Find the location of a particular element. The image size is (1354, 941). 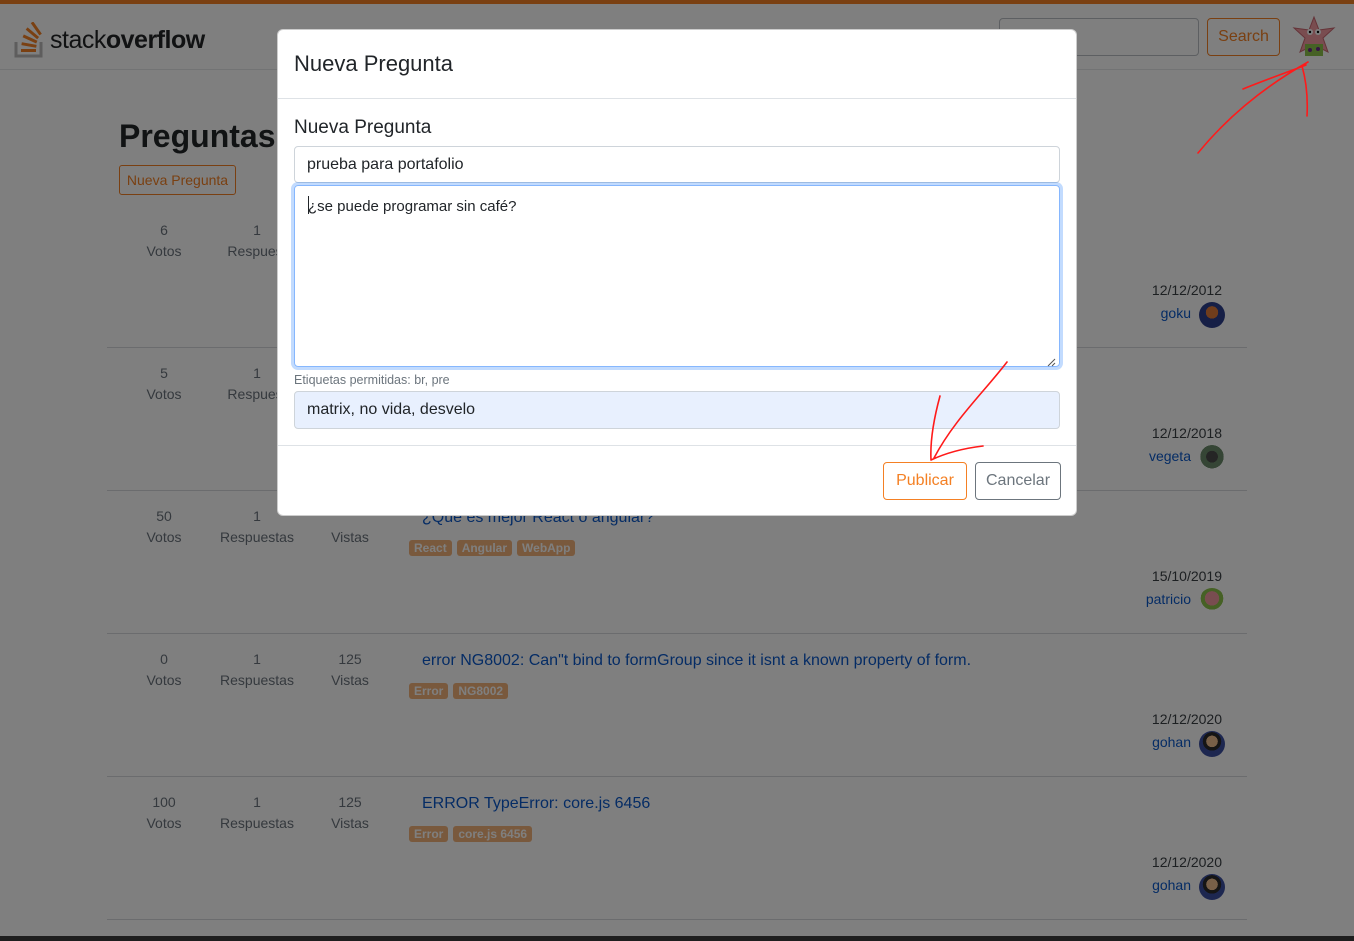

modal-title: Nueva Pregunta is located at coordinates (373, 63).